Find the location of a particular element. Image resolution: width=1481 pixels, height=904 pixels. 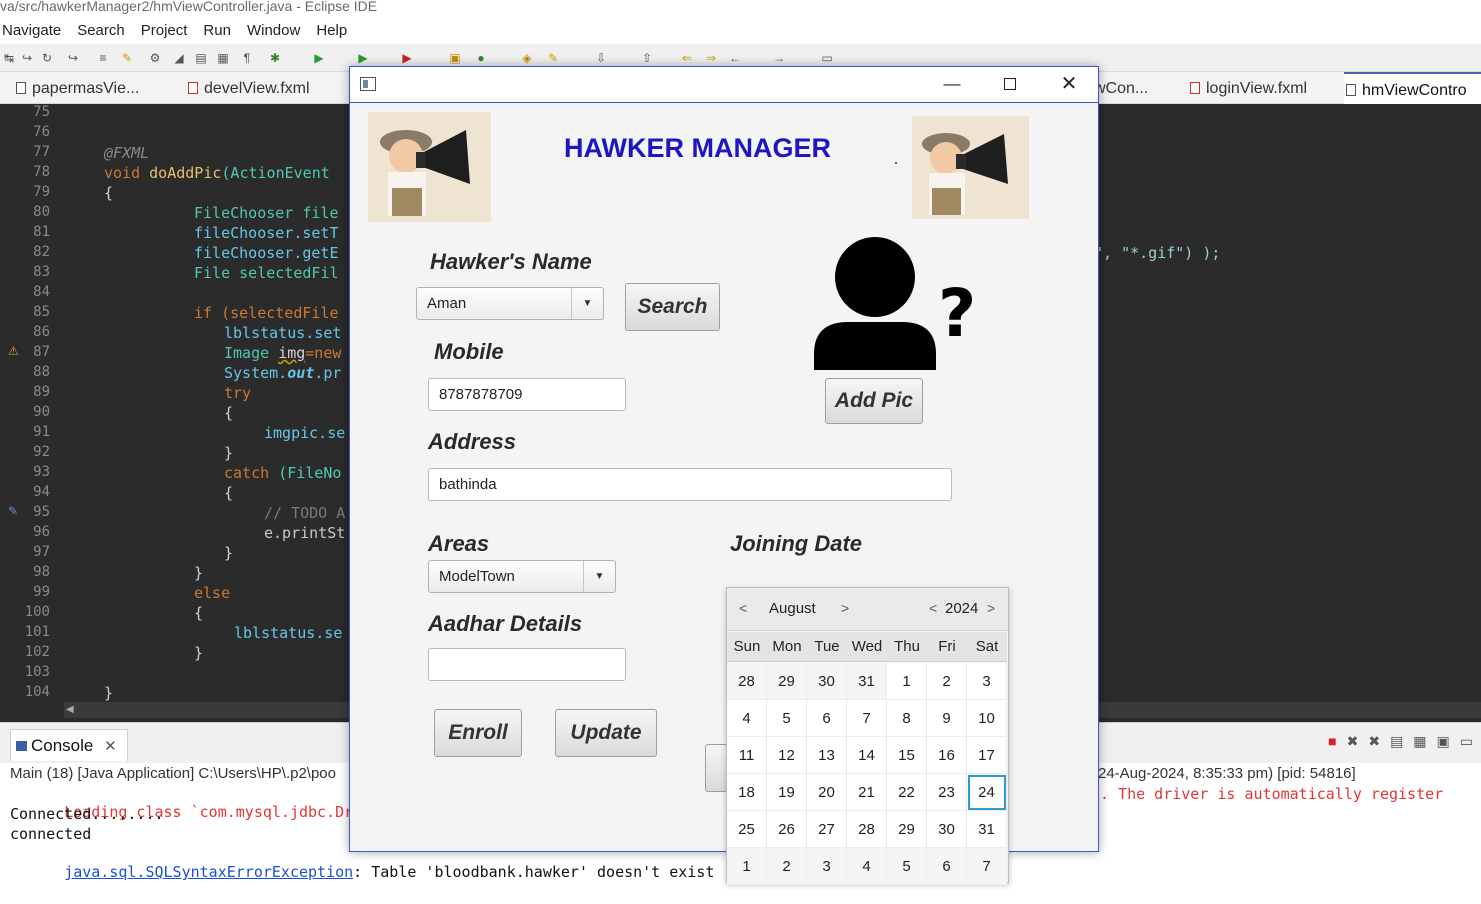

address-field: bathinda is located at coordinates (690, 484).